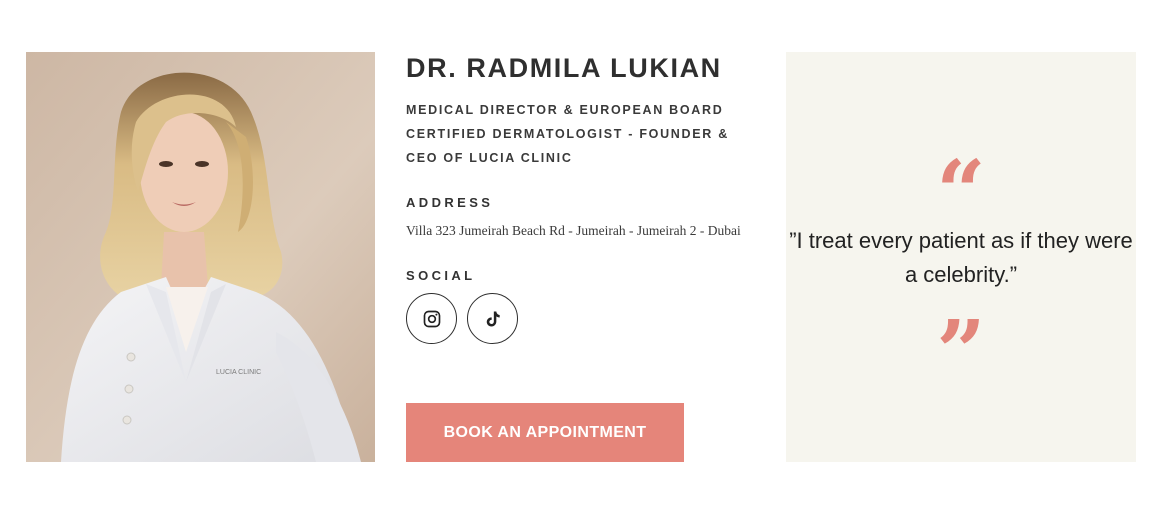 Image resolution: width=1154 pixels, height=519 pixels. I want to click on social-links, so click(462, 318).